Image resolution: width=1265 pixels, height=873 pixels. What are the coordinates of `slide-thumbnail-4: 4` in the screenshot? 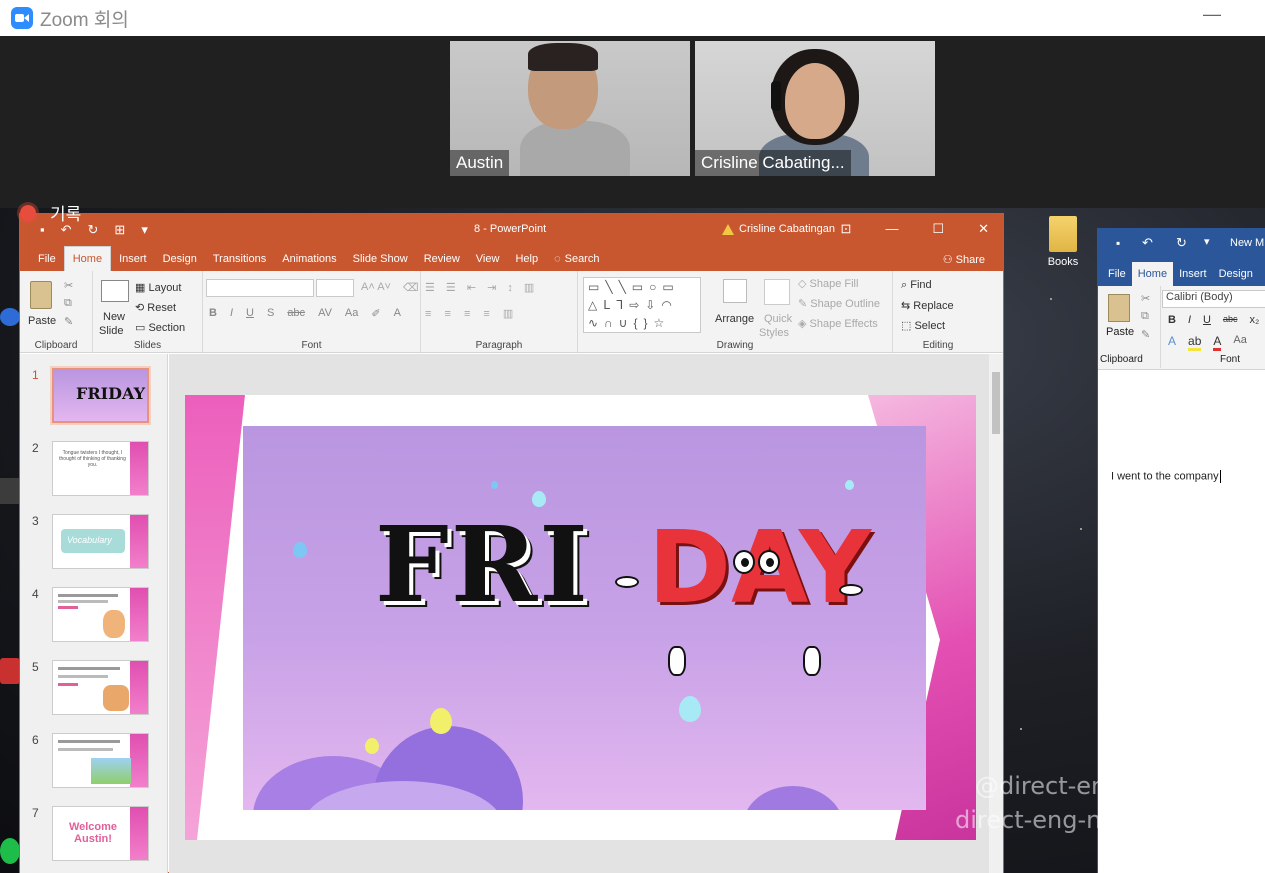 It's located at (94, 617).